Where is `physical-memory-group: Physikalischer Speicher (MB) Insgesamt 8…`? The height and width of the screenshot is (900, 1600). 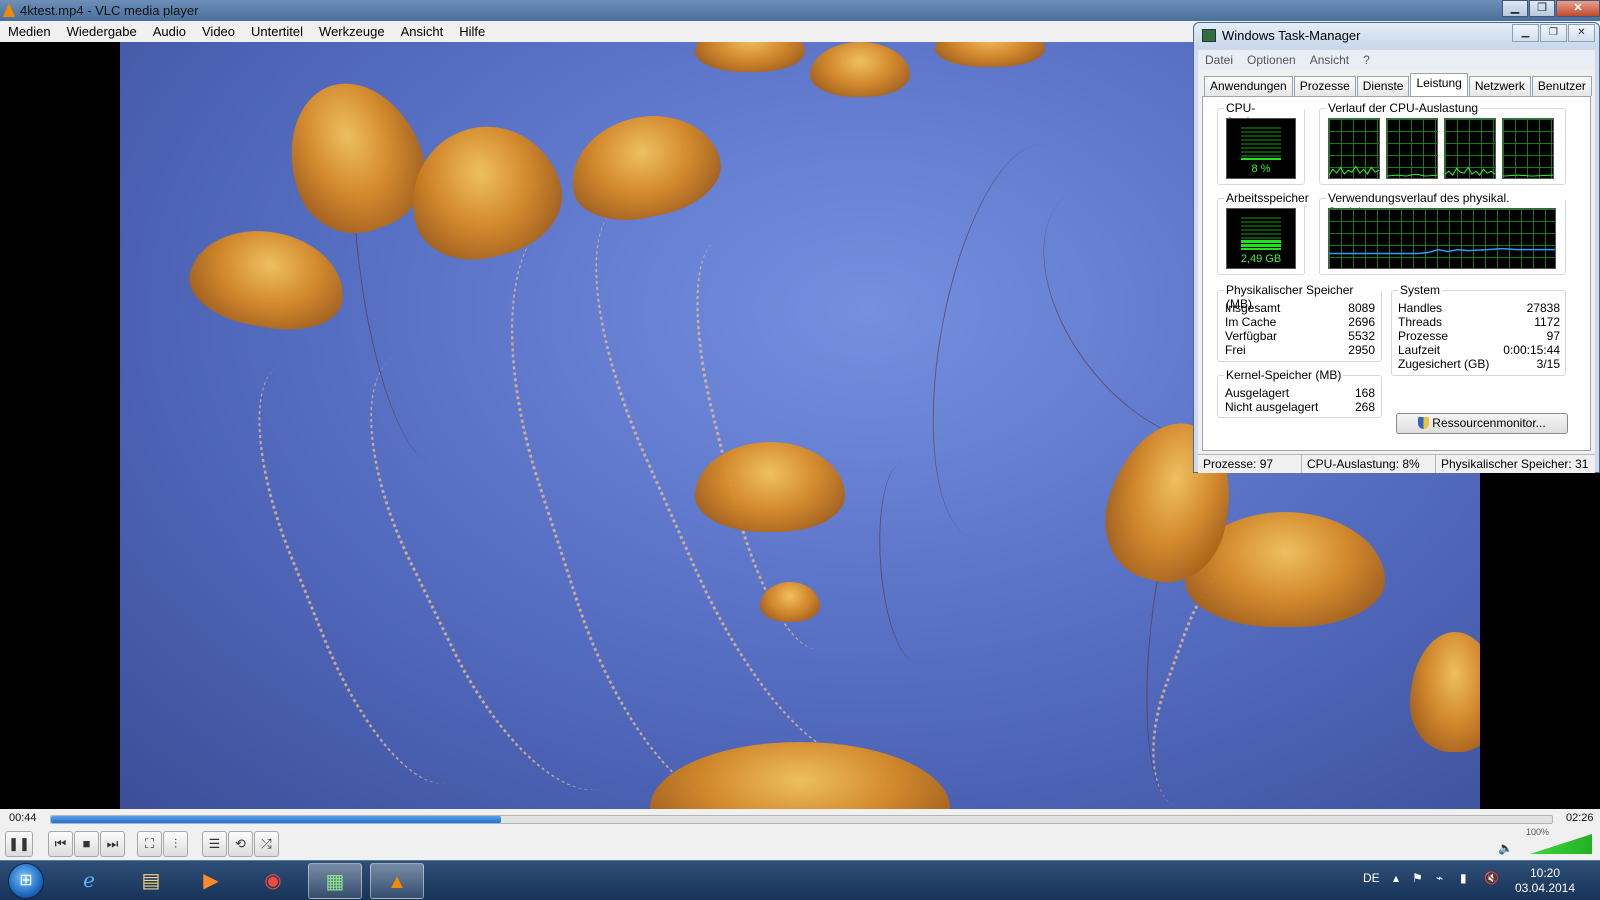 physical-memory-group: Physikalischer Speicher (MB) Insgesamt 8… is located at coordinates (1299, 322).